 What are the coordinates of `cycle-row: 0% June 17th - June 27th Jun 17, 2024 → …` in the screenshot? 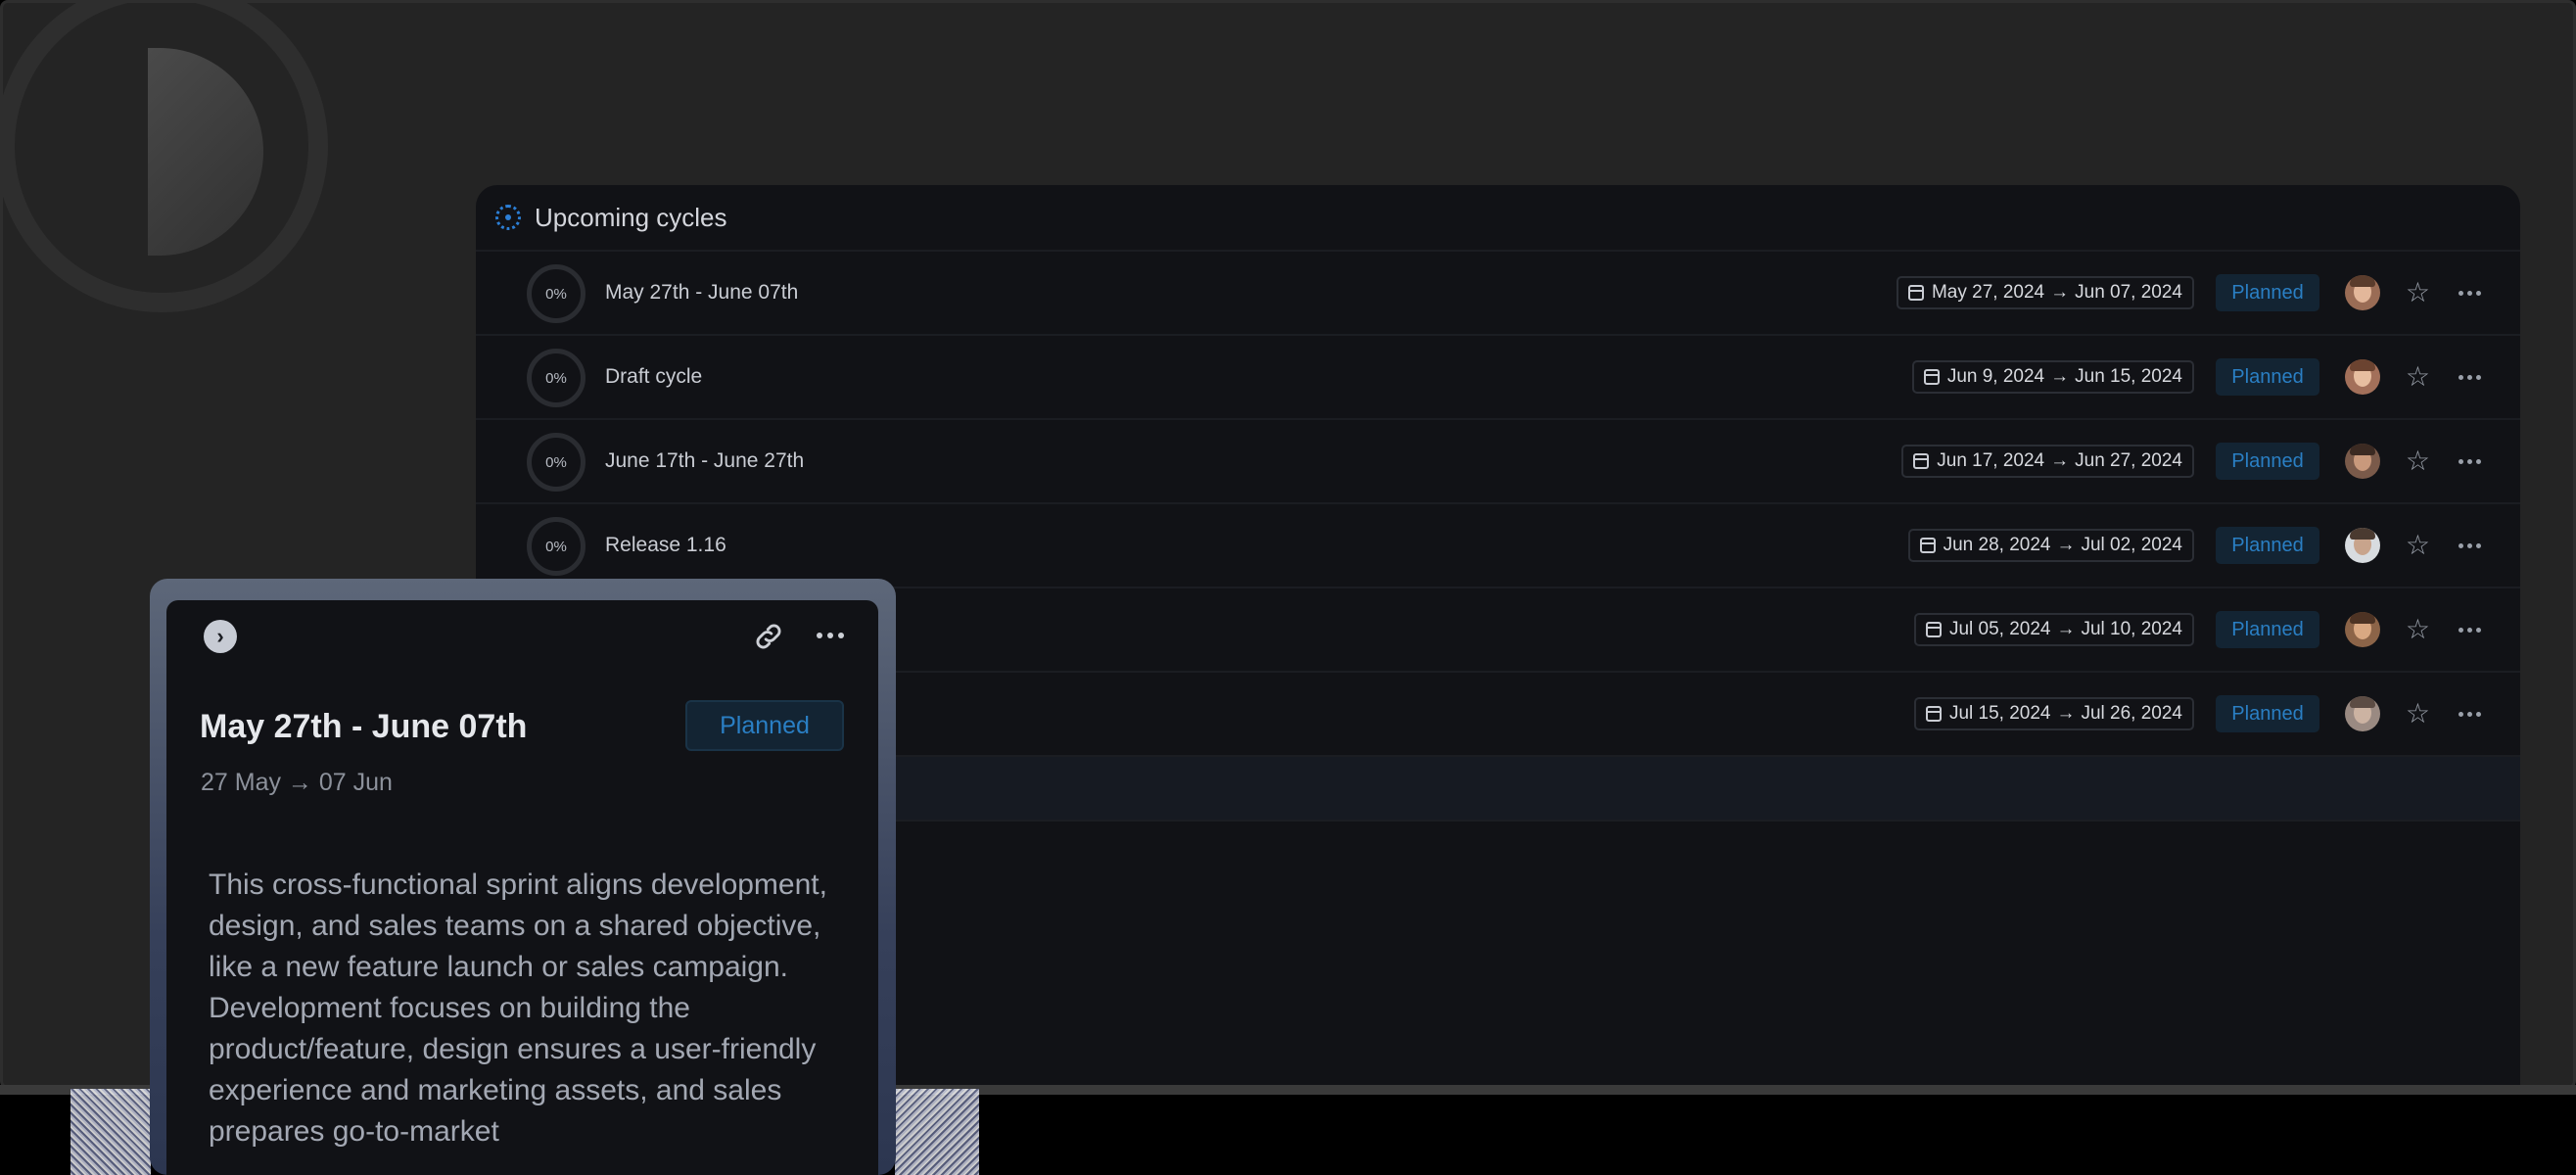 It's located at (1498, 462).